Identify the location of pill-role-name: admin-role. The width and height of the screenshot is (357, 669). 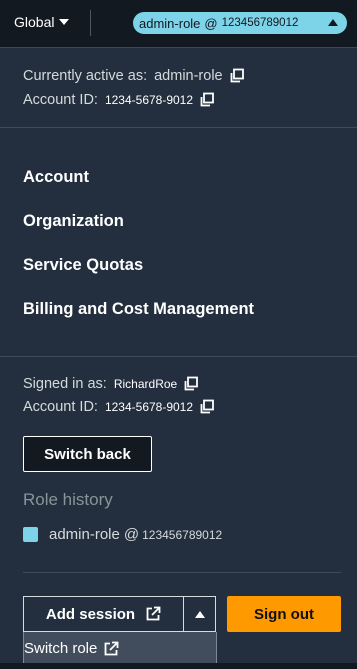
(170, 23).